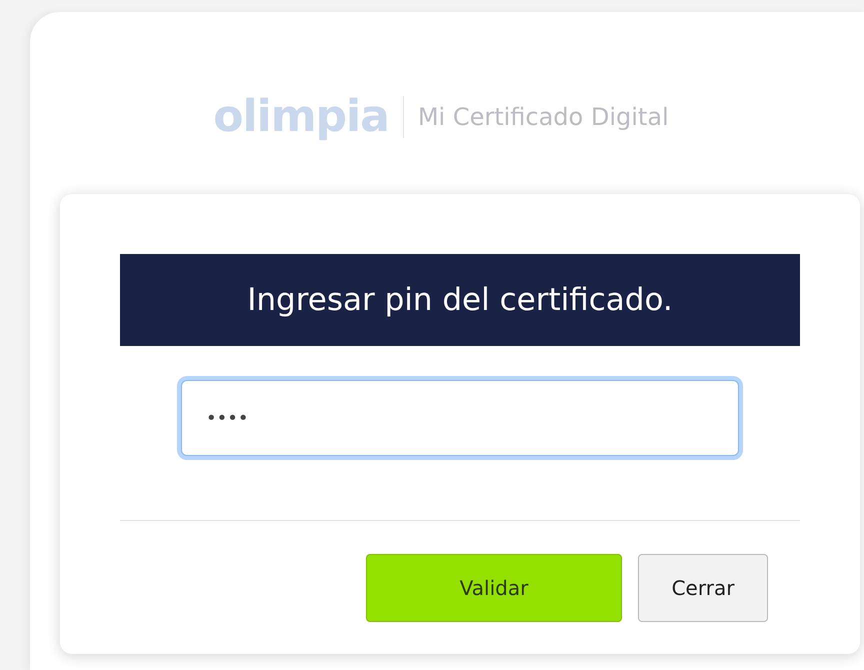 Image resolution: width=864 pixels, height=670 pixels. I want to click on app-subtitle: Mi Certificado Digital, so click(543, 117).